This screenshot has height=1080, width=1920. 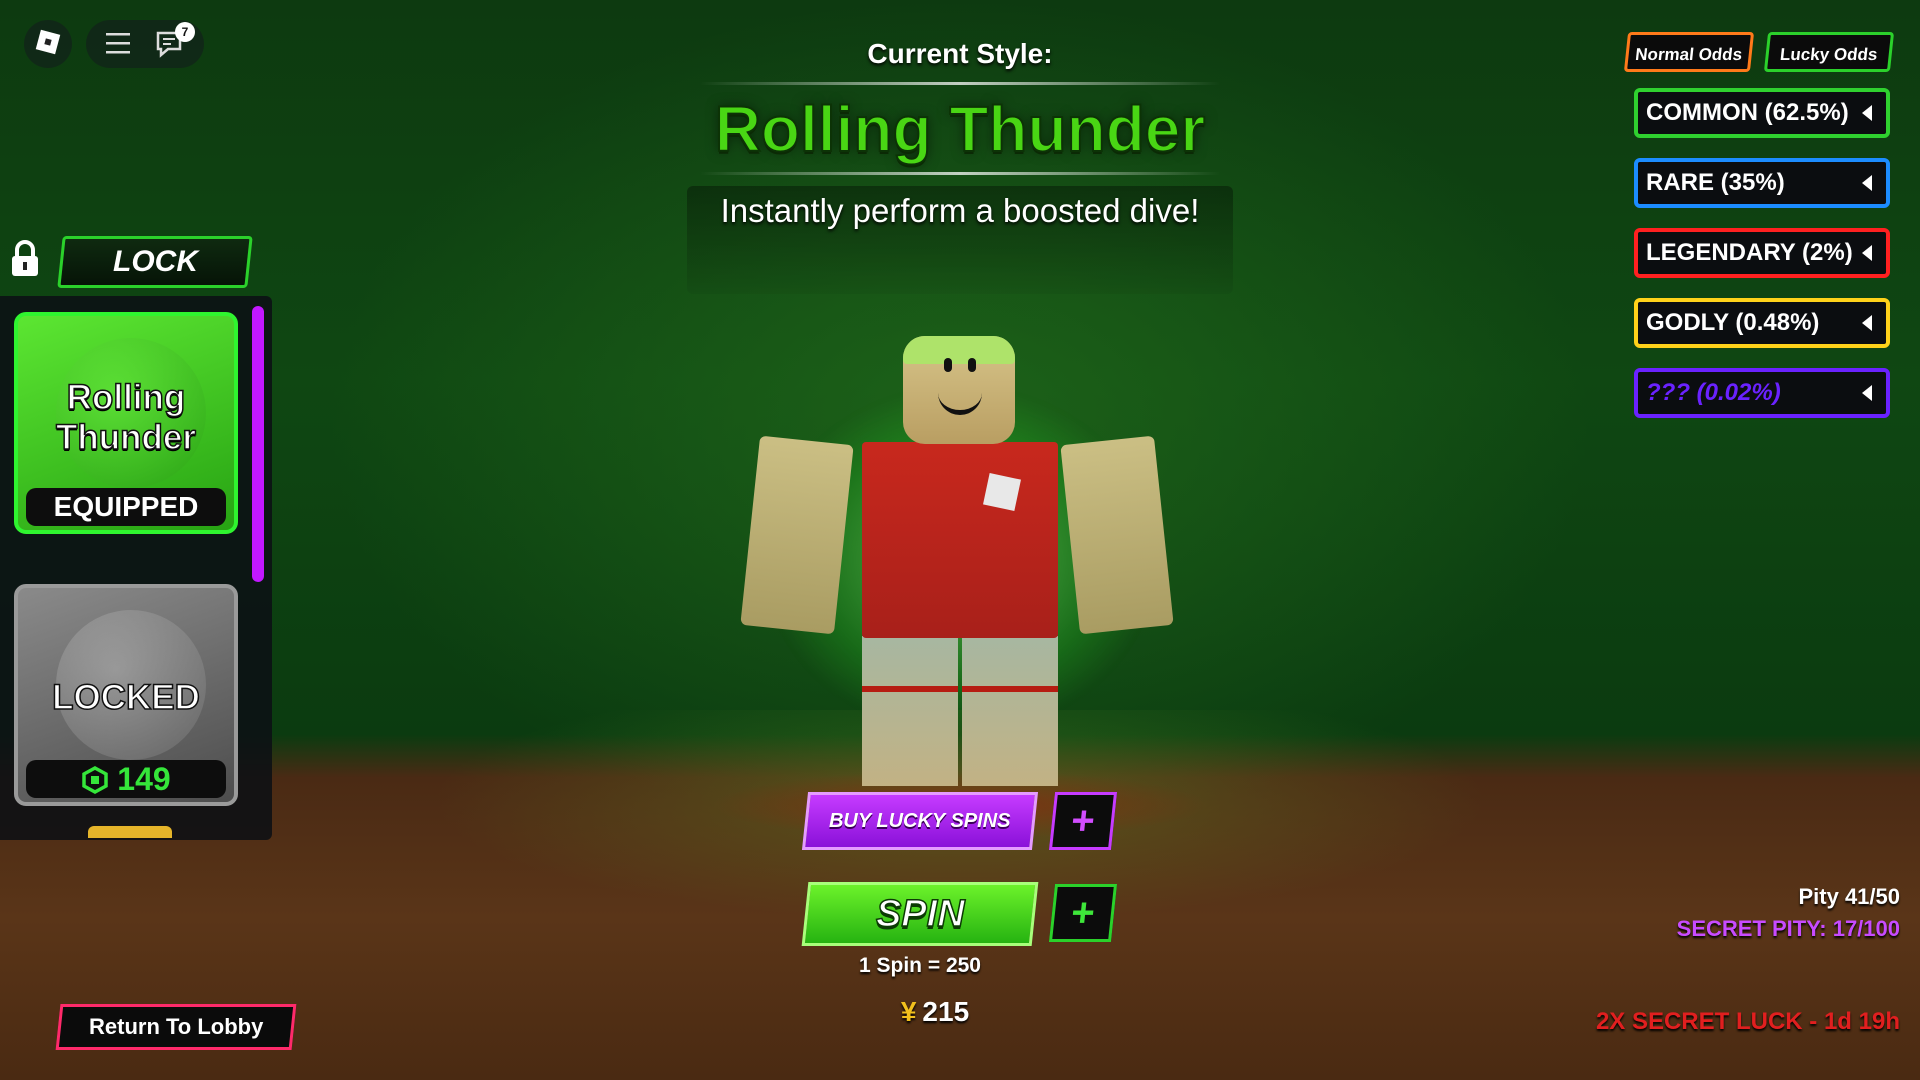 I want to click on currency-balance: ¥215, so click(x=935, y=1012).